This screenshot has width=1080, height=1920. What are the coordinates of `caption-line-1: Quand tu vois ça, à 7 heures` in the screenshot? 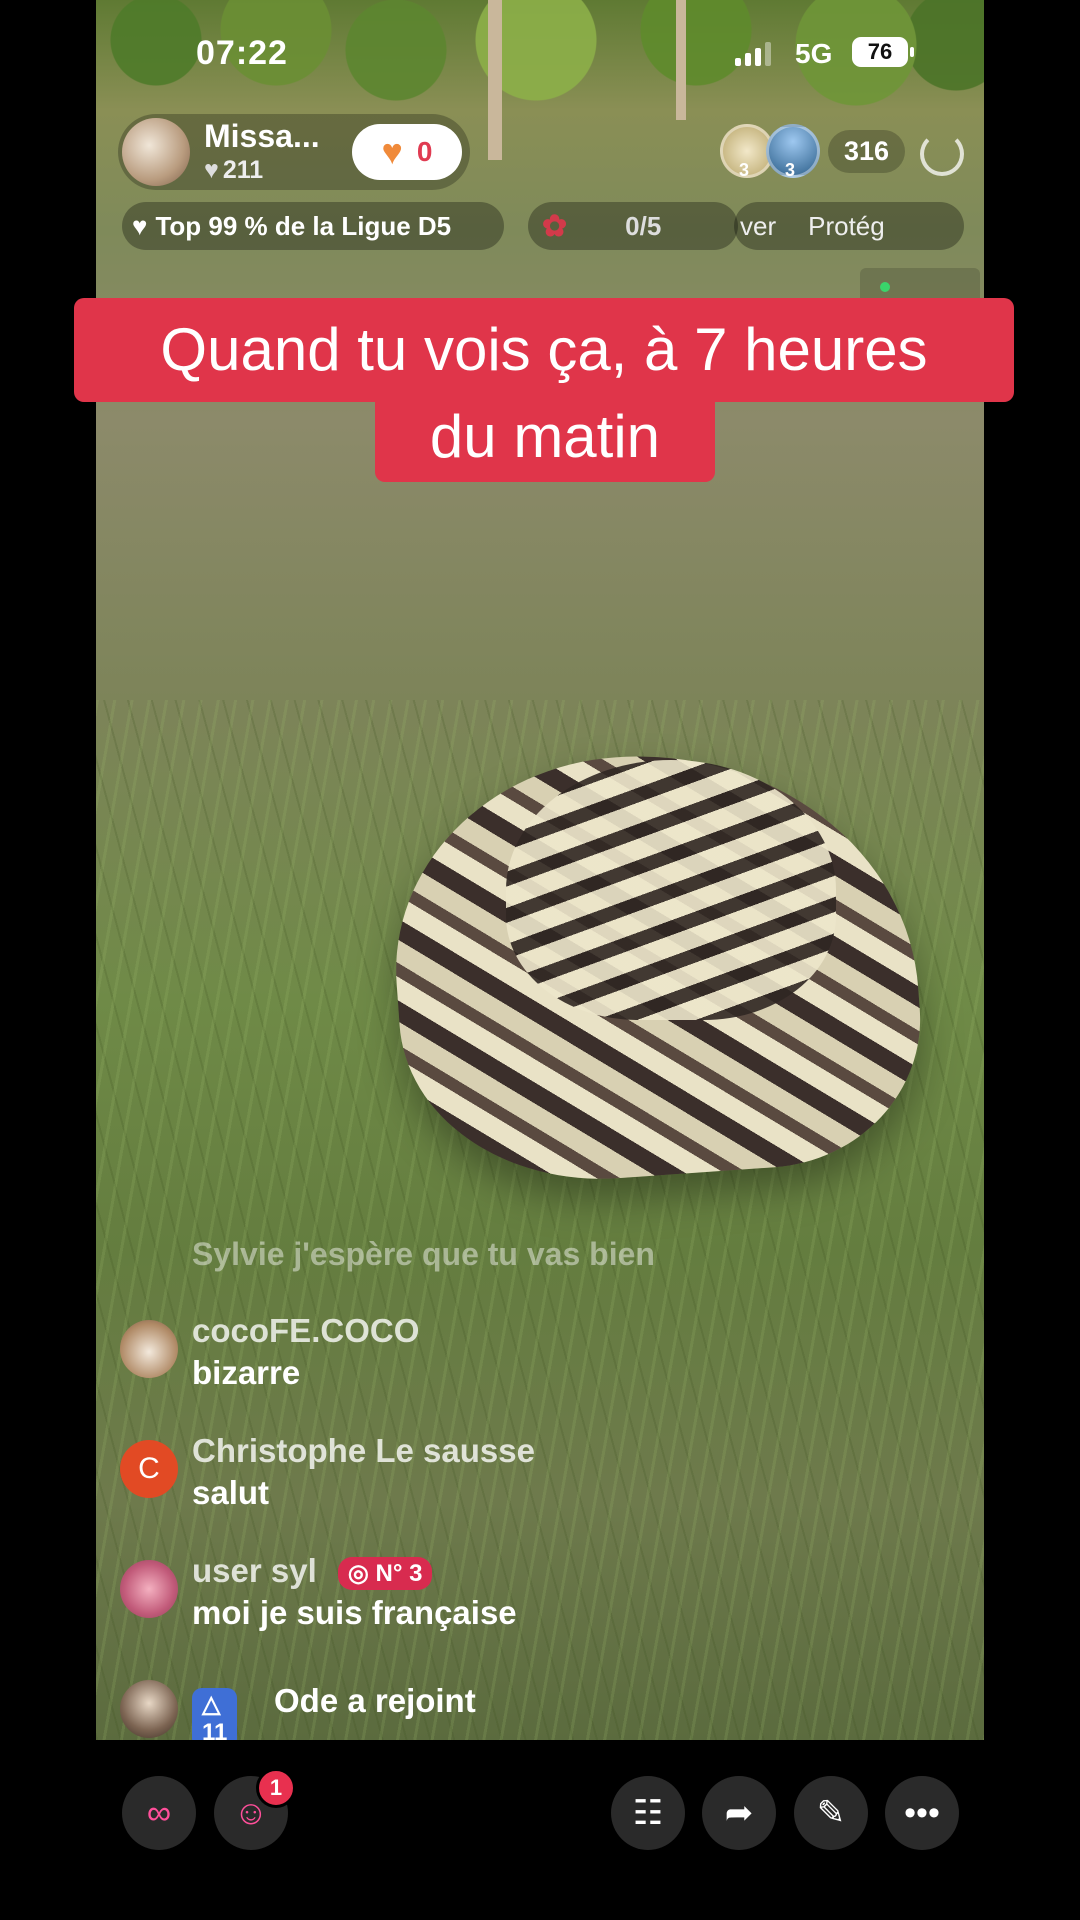 It's located at (544, 350).